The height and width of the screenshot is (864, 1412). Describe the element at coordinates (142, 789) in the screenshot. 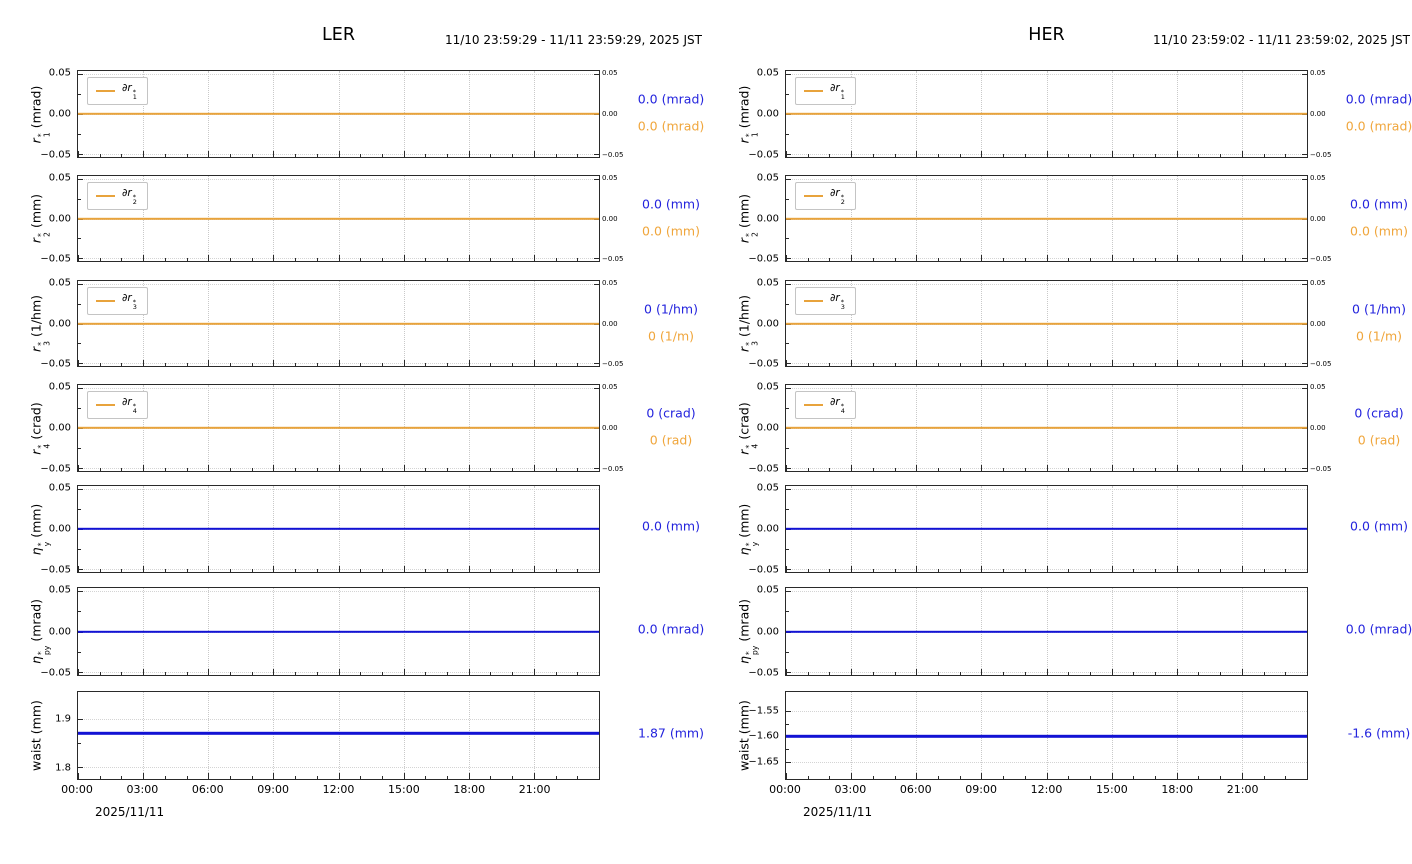

I see `x-tick-label: 03:00` at that location.